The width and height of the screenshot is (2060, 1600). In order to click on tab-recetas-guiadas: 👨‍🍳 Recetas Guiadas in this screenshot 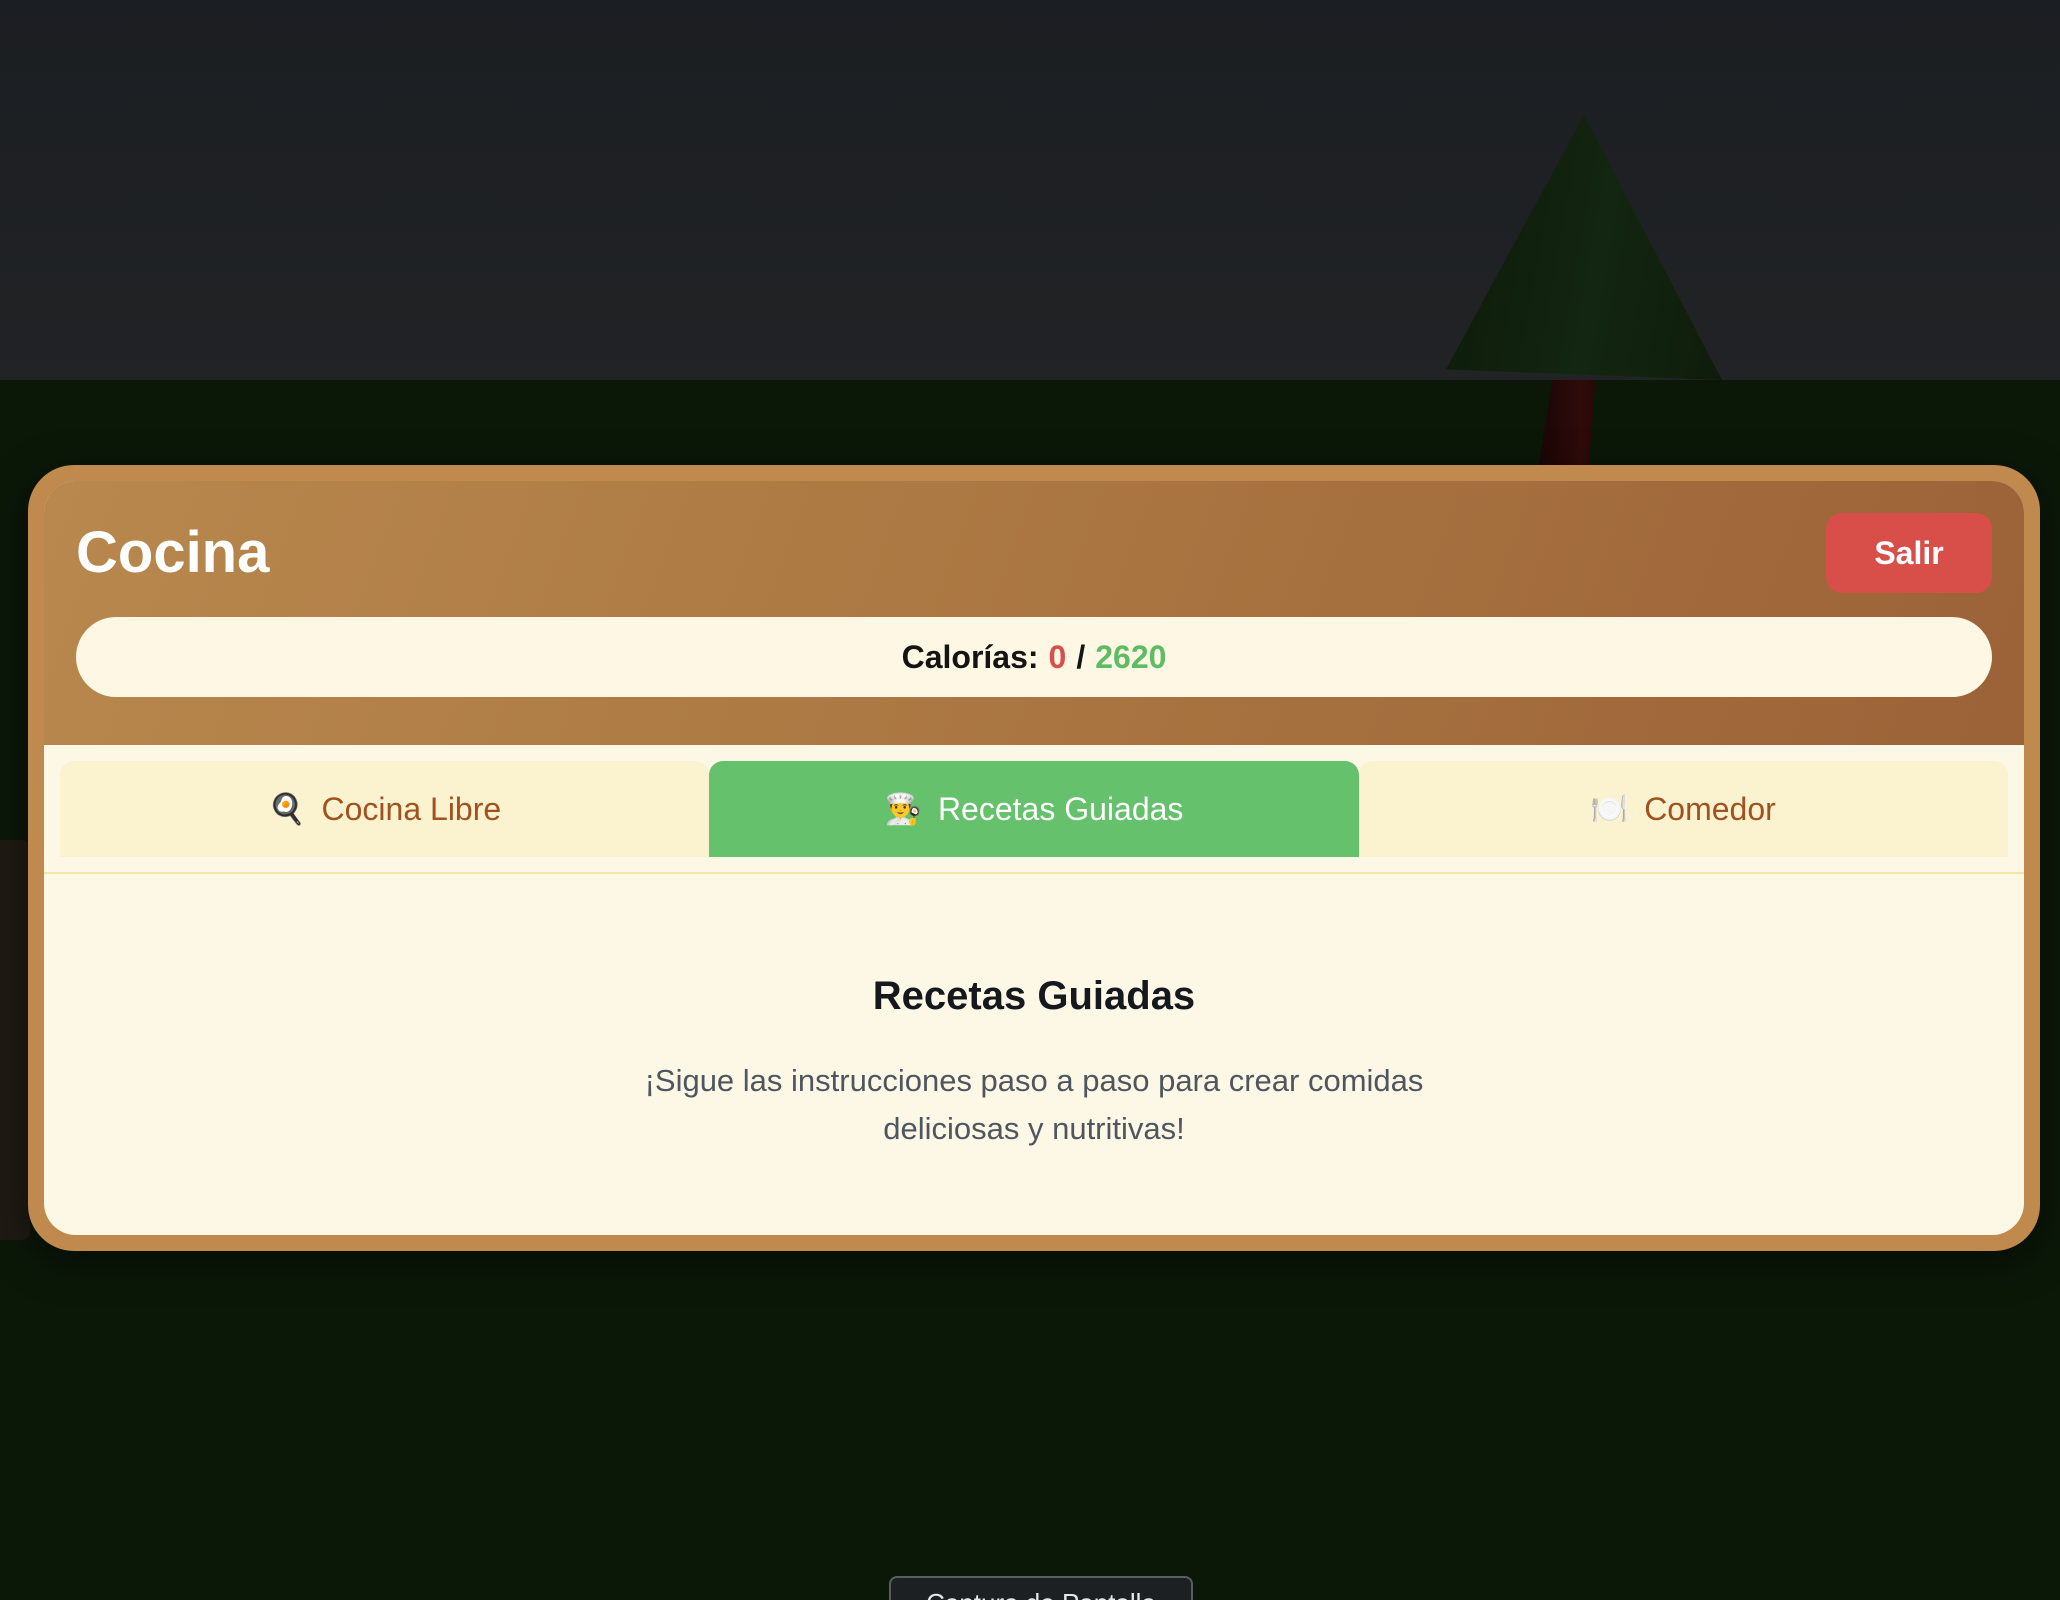, I will do `click(1034, 809)`.